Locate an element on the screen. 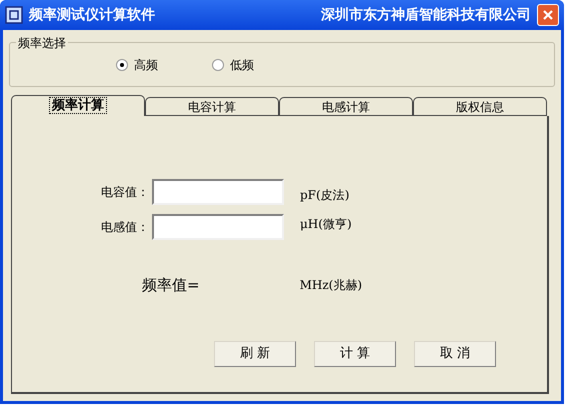 This screenshot has width=570, height=408. close-icon is located at coordinates (548, 15).